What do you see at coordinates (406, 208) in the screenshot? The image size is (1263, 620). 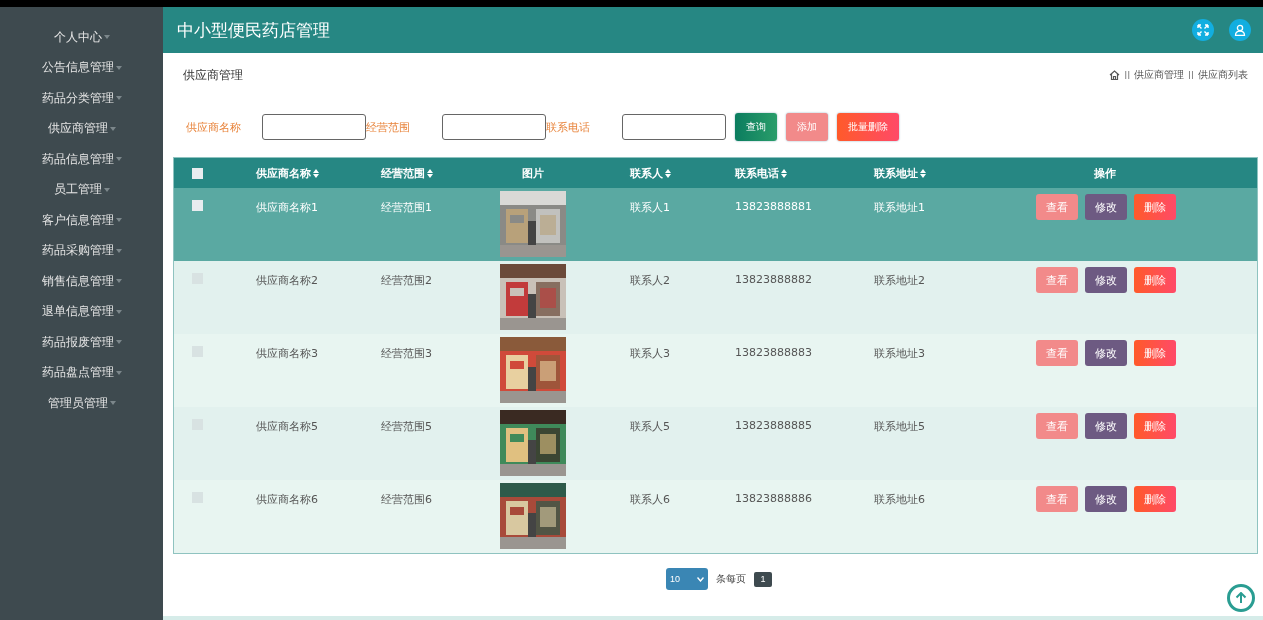 I see `table-cell-text: 经营范围1` at bounding box center [406, 208].